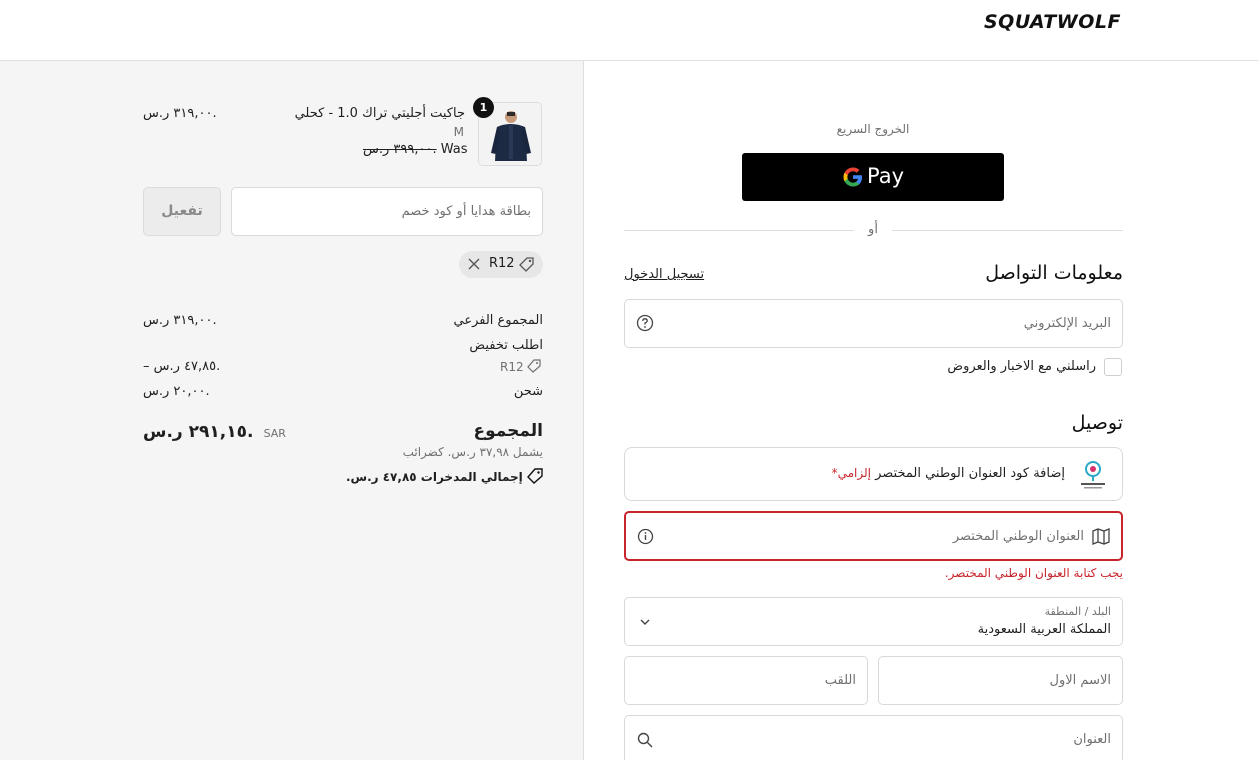 The height and width of the screenshot is (760, 1259). Describe the element at coordinates (198, 432) in the screenshot. I see `total-value: ٢٩١,١٥ ر.س.` at that location.